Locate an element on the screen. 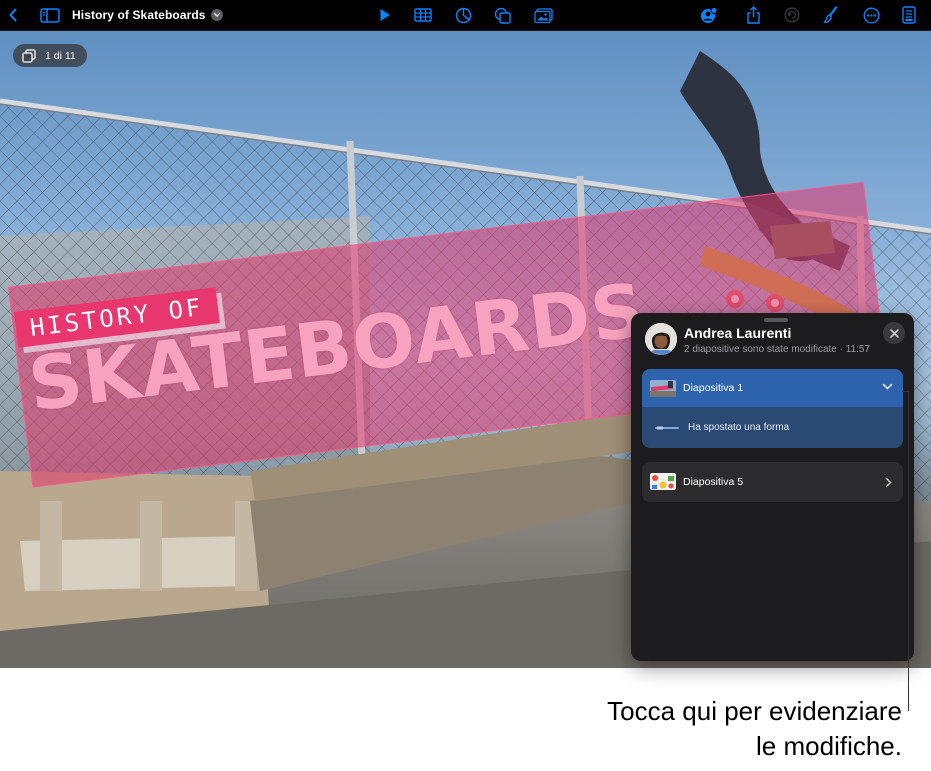 The height and width of the screenshot is (771, 931). slide-1-change-detail: Ha spostato una forma is located at coordinates (772, 427).